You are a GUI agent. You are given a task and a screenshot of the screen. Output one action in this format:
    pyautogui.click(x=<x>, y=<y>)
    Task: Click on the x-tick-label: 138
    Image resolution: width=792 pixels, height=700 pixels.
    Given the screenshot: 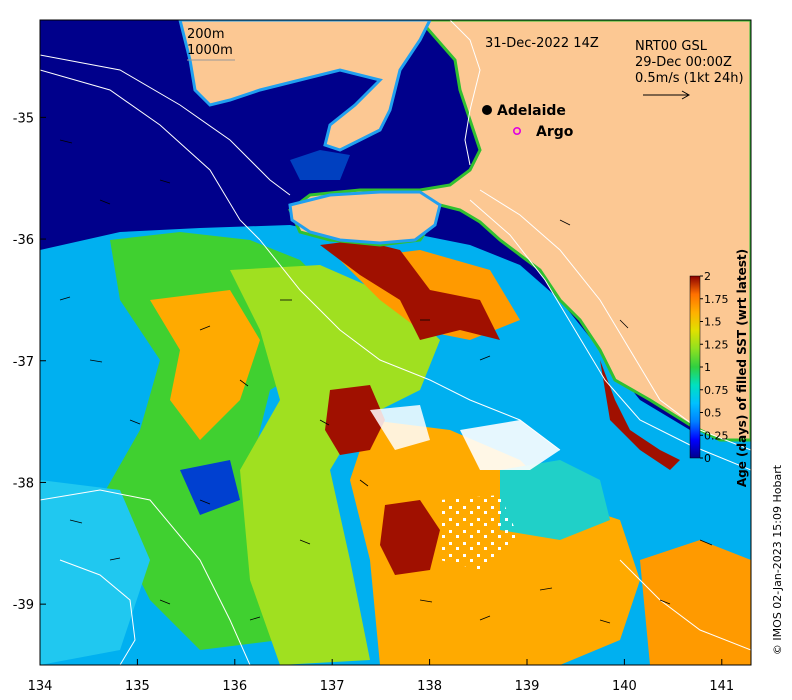 What is the action you would take?
    pyautogui.click(x=429, y=686)
    